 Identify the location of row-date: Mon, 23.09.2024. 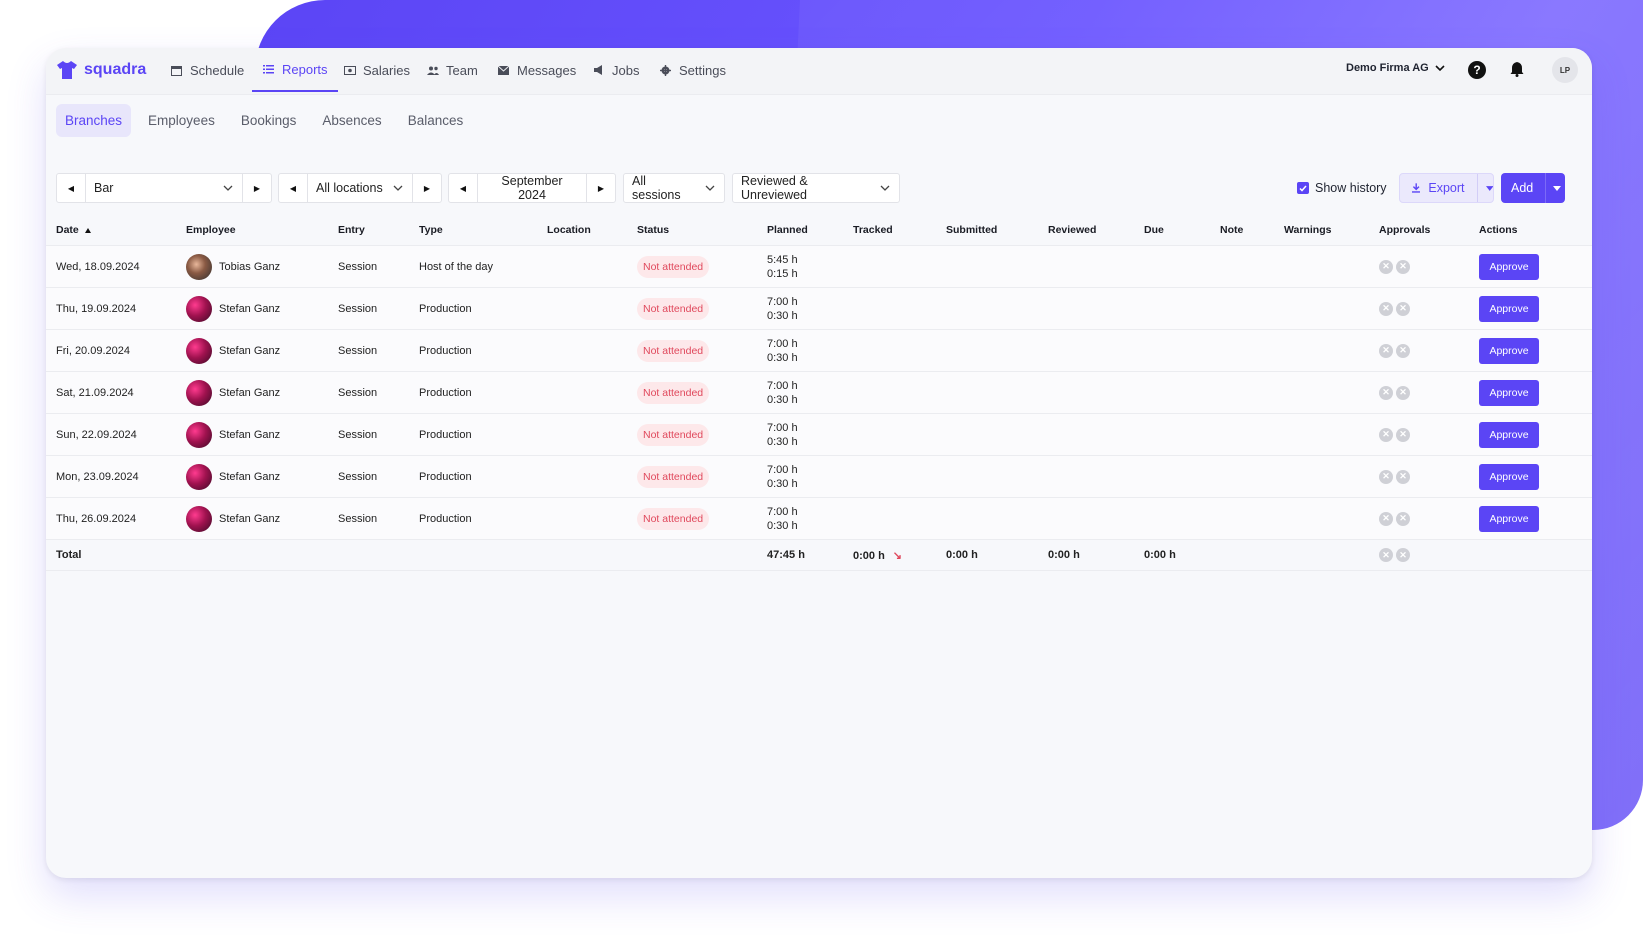
(116, 476).